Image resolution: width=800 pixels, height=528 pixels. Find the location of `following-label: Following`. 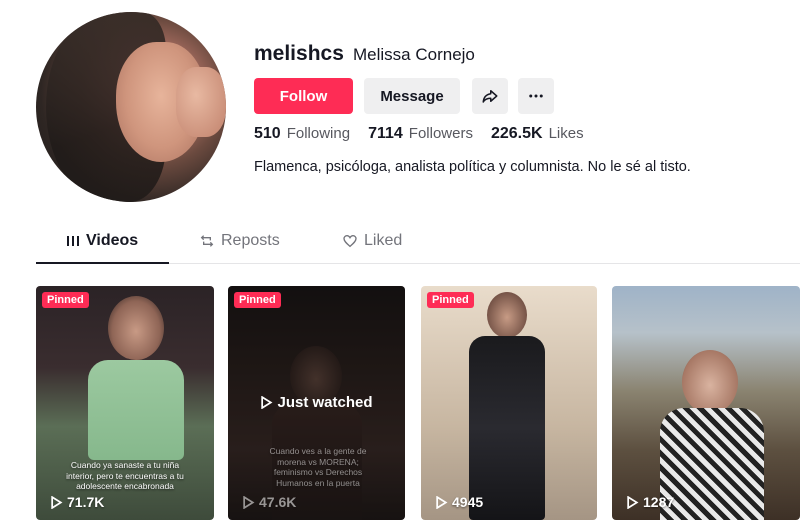

following-label: Following is located at coordinates (318, 133).